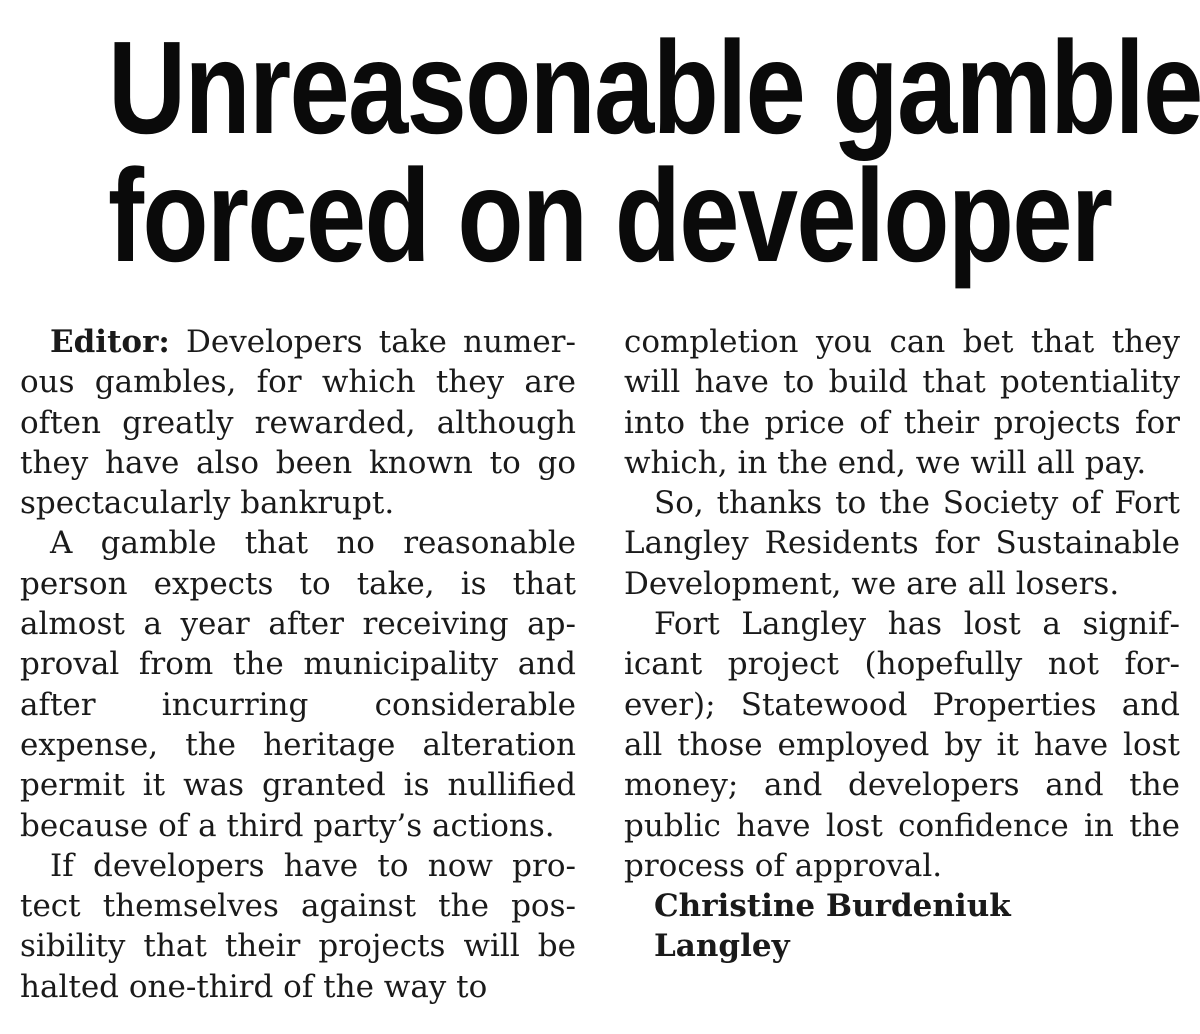 This screenshot has height=1034, width=1200. Describe the element at coordinates (832, 906) in the screenshot. I see `signature-name: Christine Burdeniuk` at that location.